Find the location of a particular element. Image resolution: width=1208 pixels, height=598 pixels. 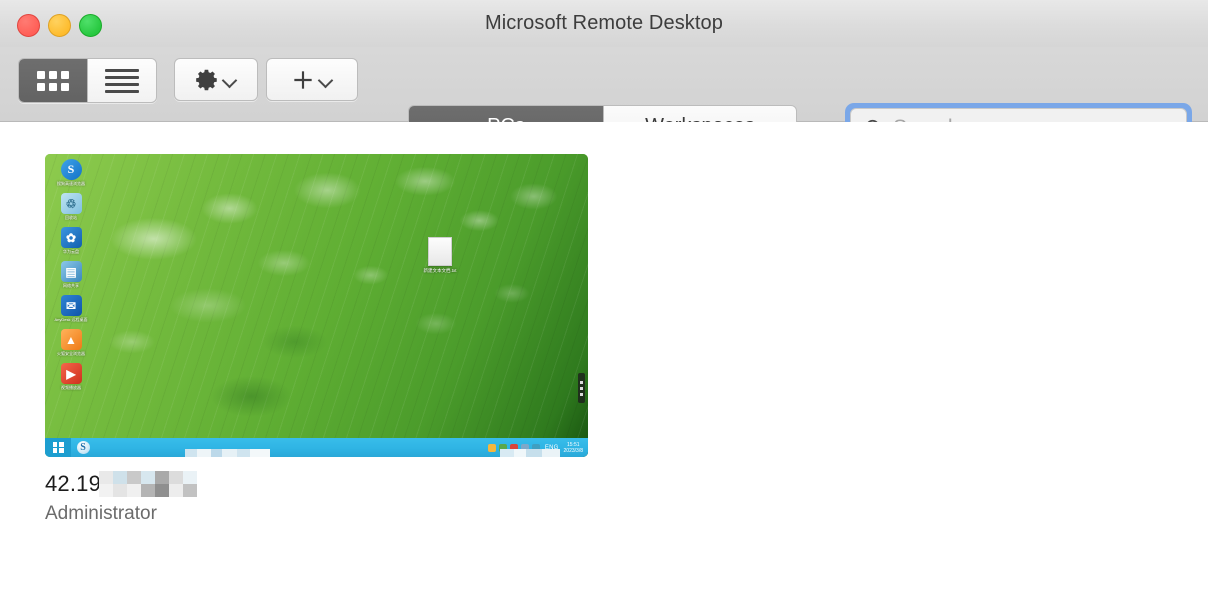

document-label: 新建文本文档.txt is located at coordinates (440, 270).